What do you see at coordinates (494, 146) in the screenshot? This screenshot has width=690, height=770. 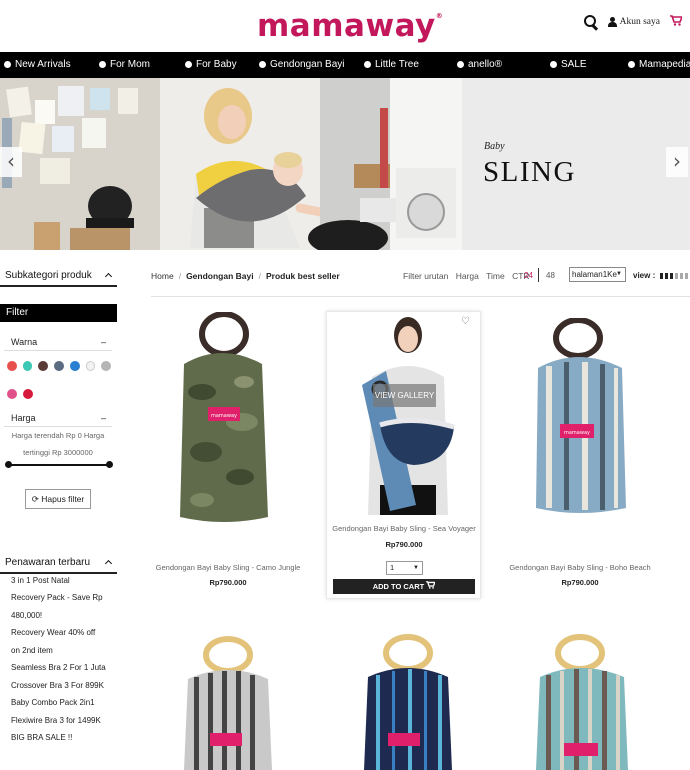 I see `hero-subtitle: Baby` at bounding box center [494, 146].